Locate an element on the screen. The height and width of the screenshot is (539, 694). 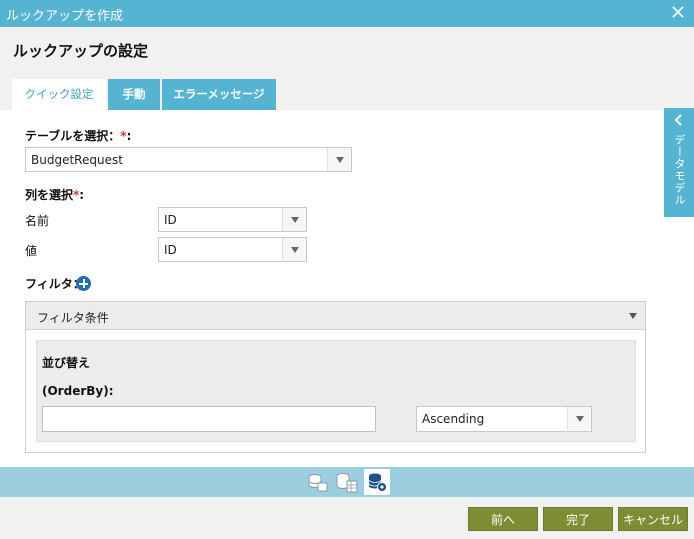
orderby-label: (OrderBy): is located at coordinates (78, 391).